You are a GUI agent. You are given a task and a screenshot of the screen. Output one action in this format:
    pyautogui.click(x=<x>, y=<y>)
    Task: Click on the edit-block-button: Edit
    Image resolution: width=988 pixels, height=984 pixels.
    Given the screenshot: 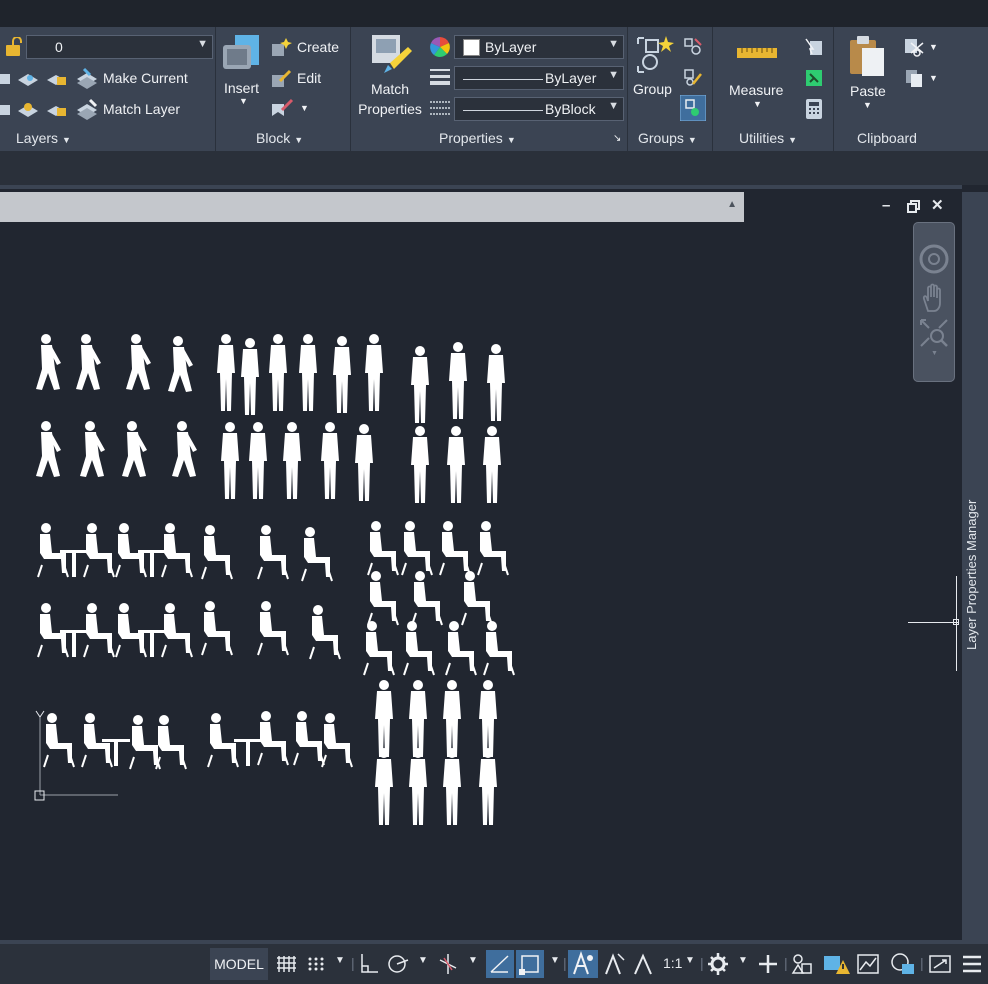 What is the action you would take?
    pyautogui.click(x=309, y=78)
    